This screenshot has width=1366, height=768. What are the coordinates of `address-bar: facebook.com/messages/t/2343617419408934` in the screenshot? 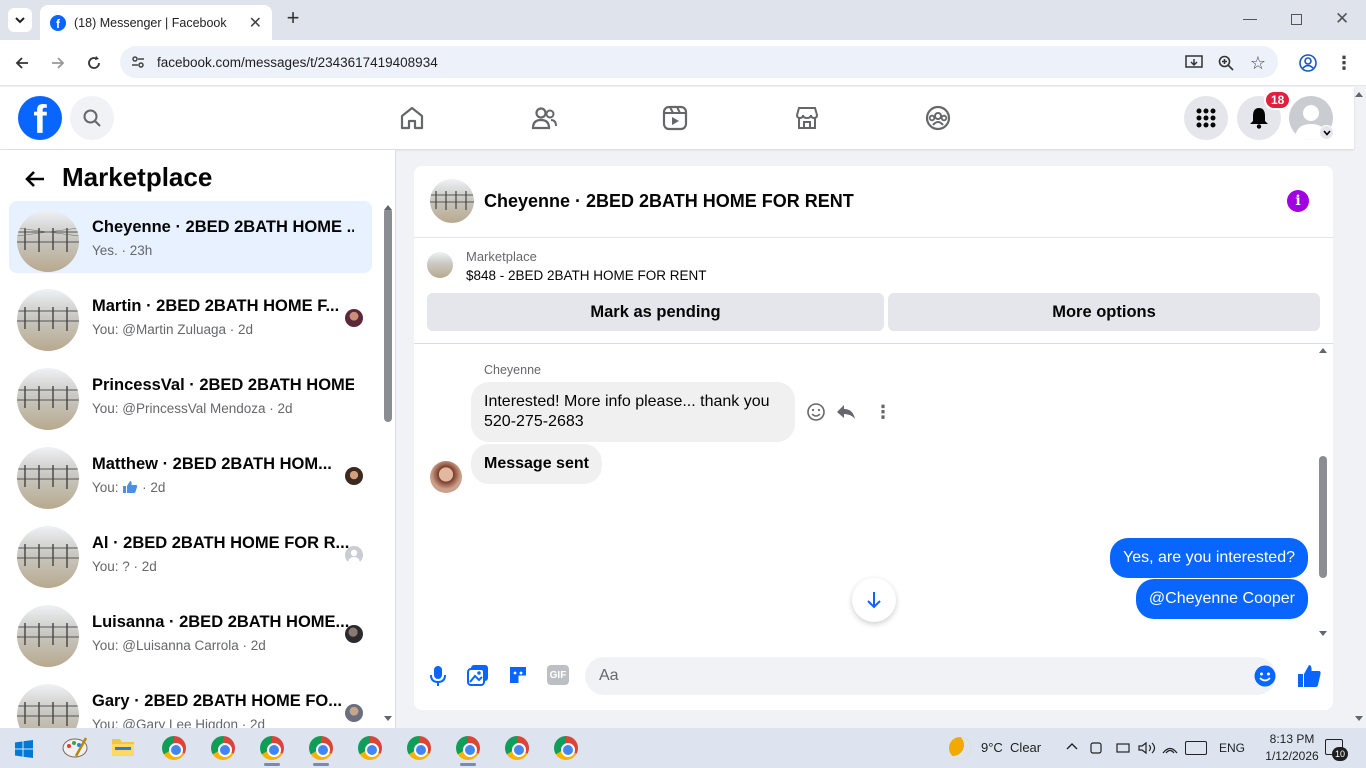 It's located at (699, 62).